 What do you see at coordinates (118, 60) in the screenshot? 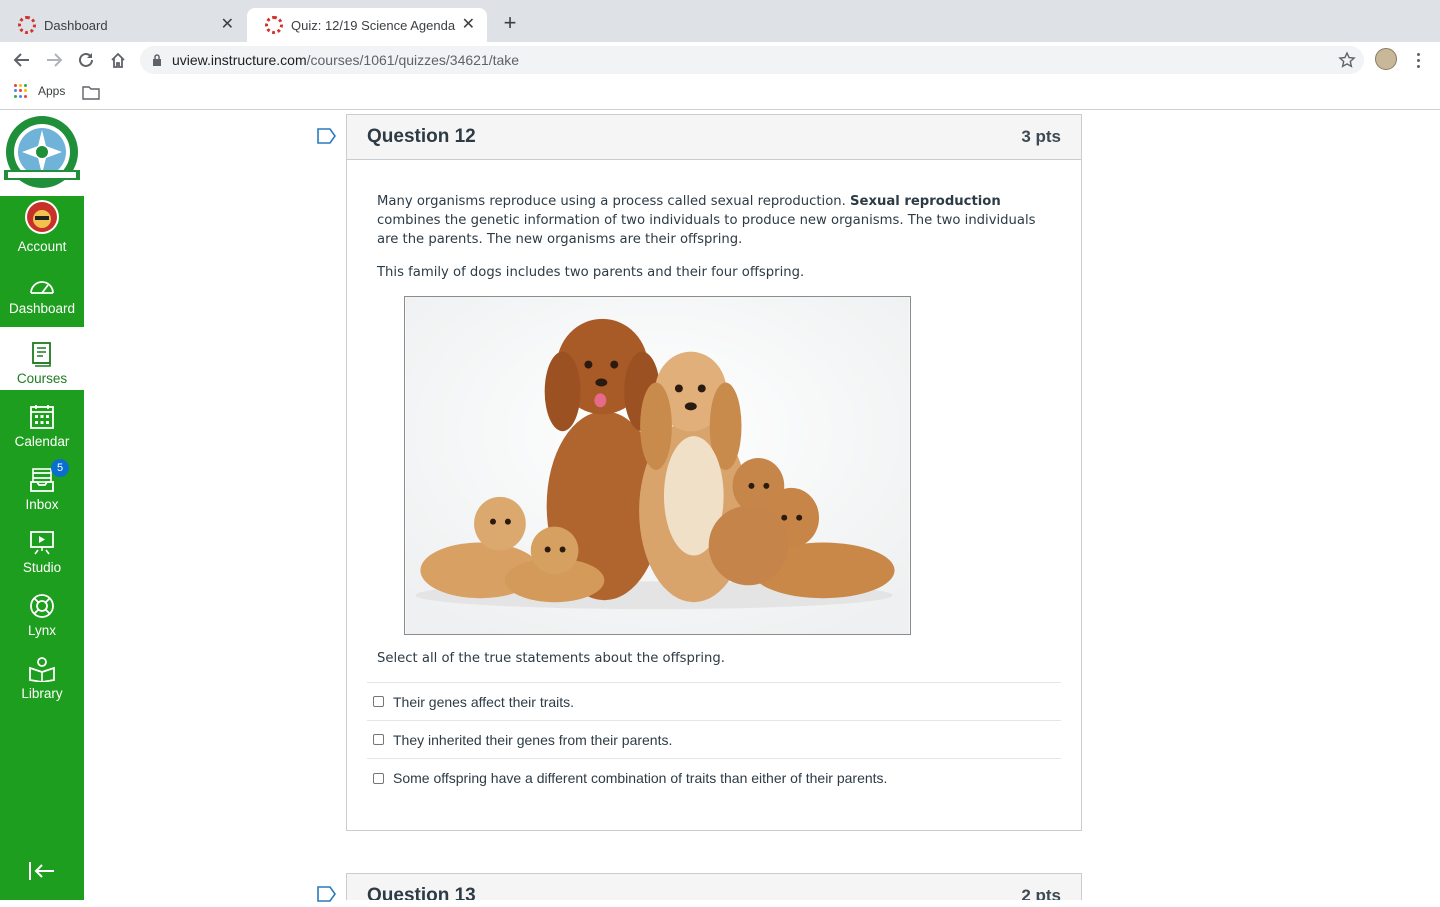
I see `home-icon` at bounding box center [118, 60].